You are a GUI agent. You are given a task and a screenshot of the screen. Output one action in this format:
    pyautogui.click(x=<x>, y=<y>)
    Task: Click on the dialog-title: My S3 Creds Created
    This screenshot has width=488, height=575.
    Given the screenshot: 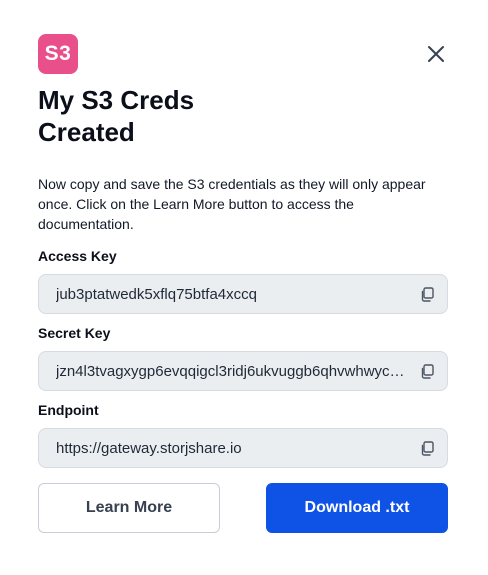 What is the action you would take?
    pyautogui.click(x=116, y=116)
    